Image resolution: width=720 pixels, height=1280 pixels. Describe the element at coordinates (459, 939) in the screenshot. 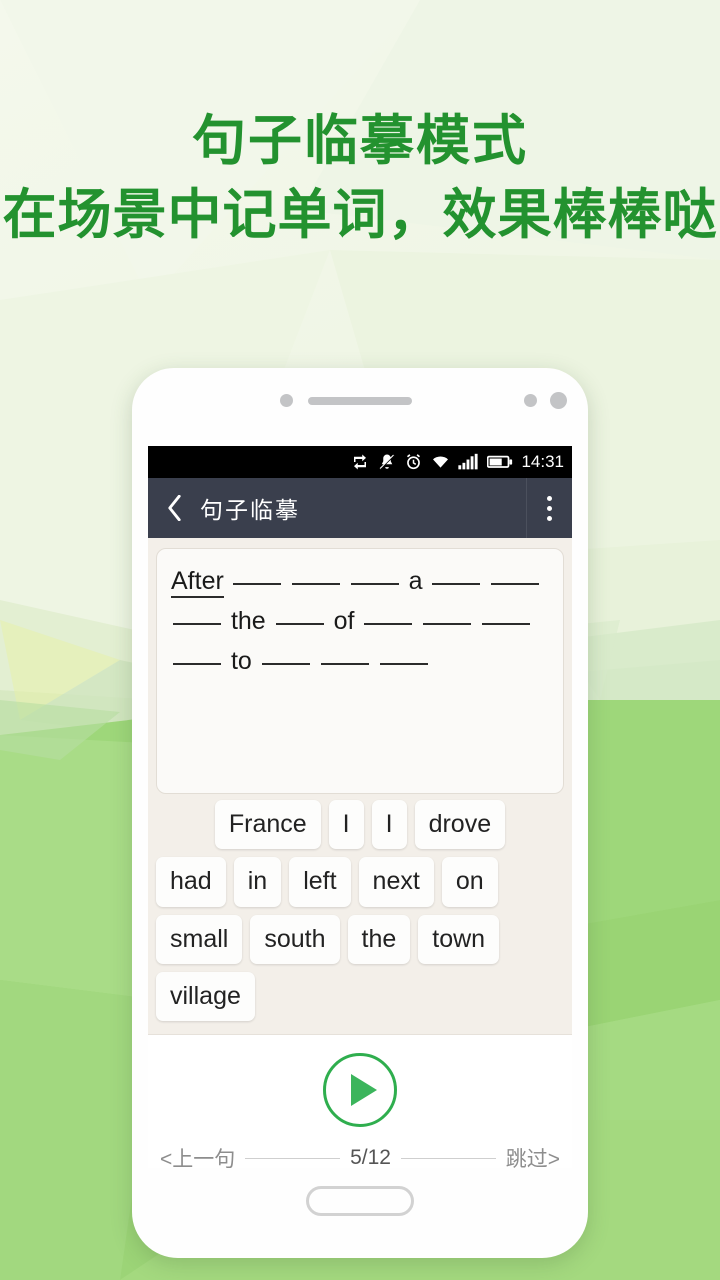

I see `word-chip: town` at that location.